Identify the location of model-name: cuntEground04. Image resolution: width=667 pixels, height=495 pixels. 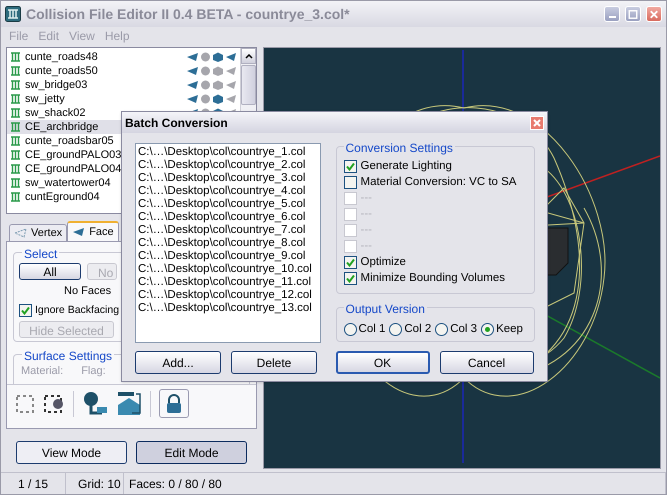
(62, 197).